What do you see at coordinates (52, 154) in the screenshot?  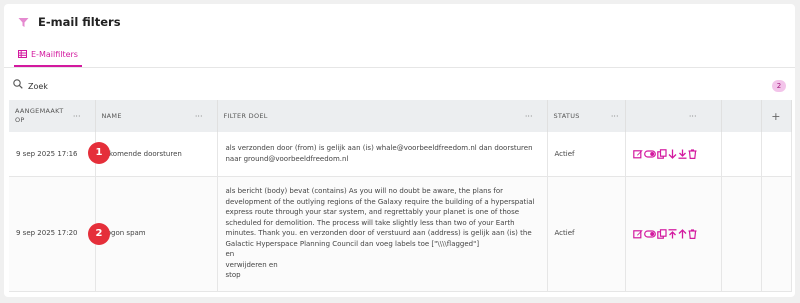 I see `created-cell: 9 sep 2025 17:16` at bounding box center [52, 154].